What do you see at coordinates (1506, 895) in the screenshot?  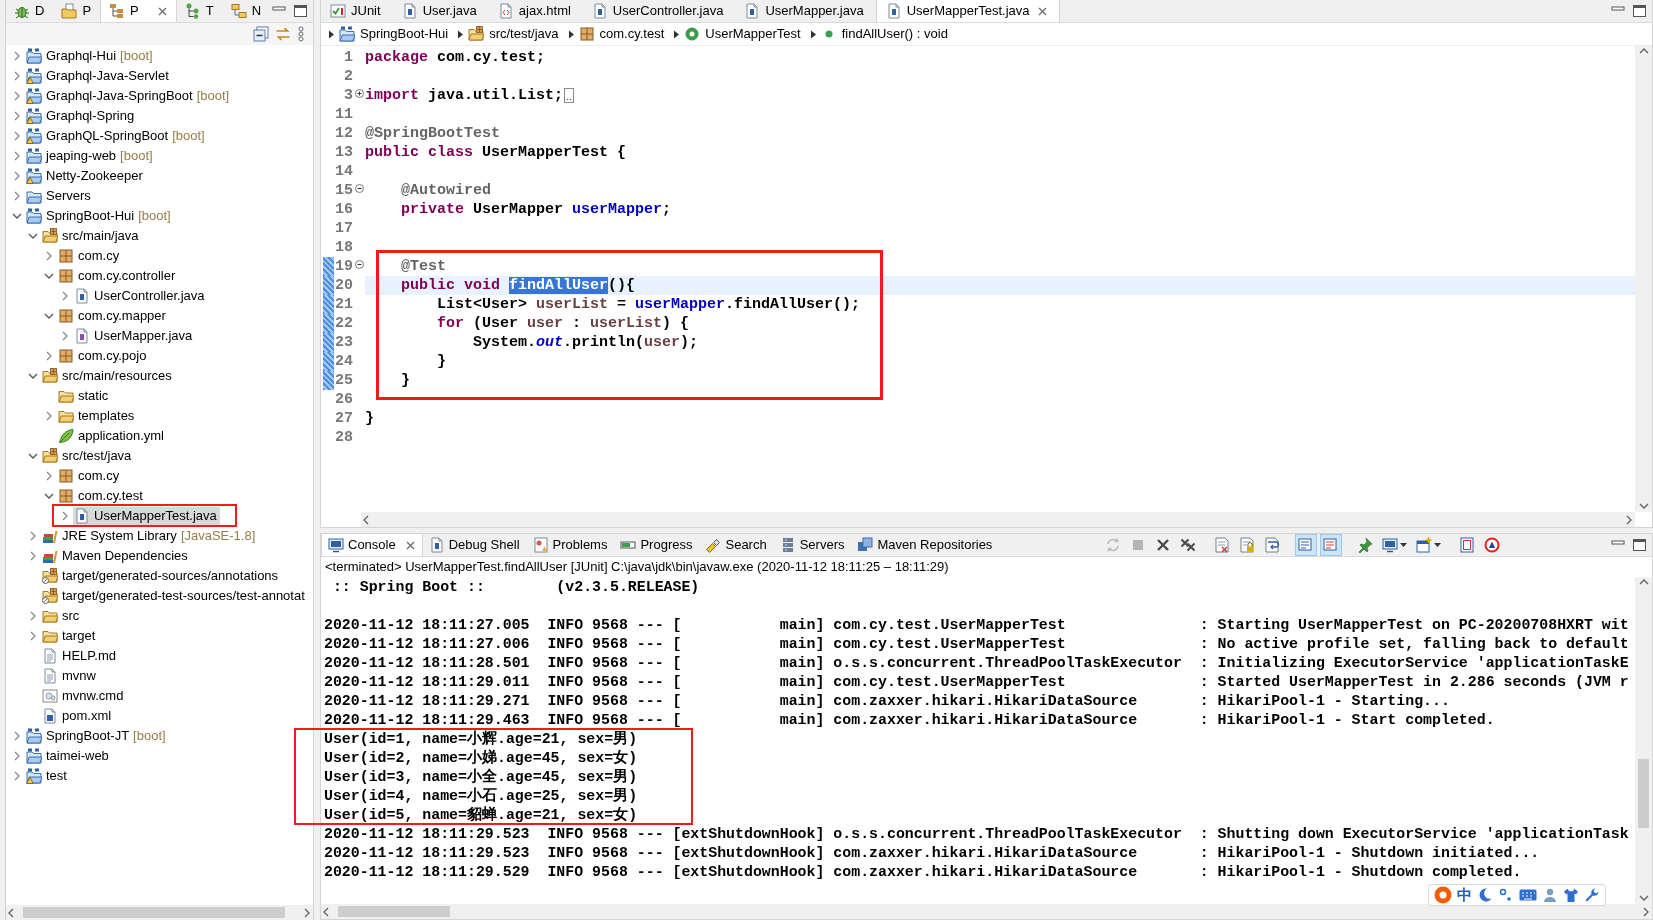 I see `punctuation-icon` at bounding box center [1506, 895].